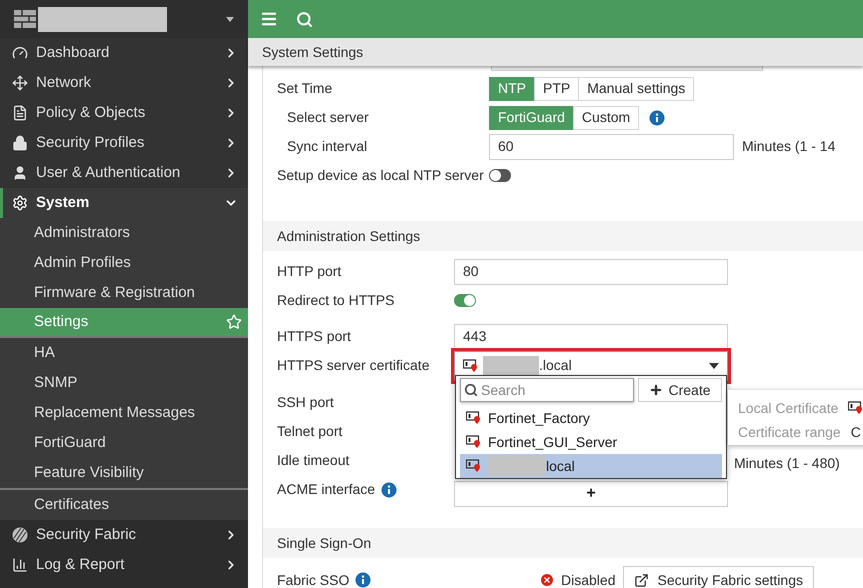  What do you see at coordinates (124, 53) in the screenshot?
I see `sidebar-item: Dashboard` at bounding box center [124, 53].